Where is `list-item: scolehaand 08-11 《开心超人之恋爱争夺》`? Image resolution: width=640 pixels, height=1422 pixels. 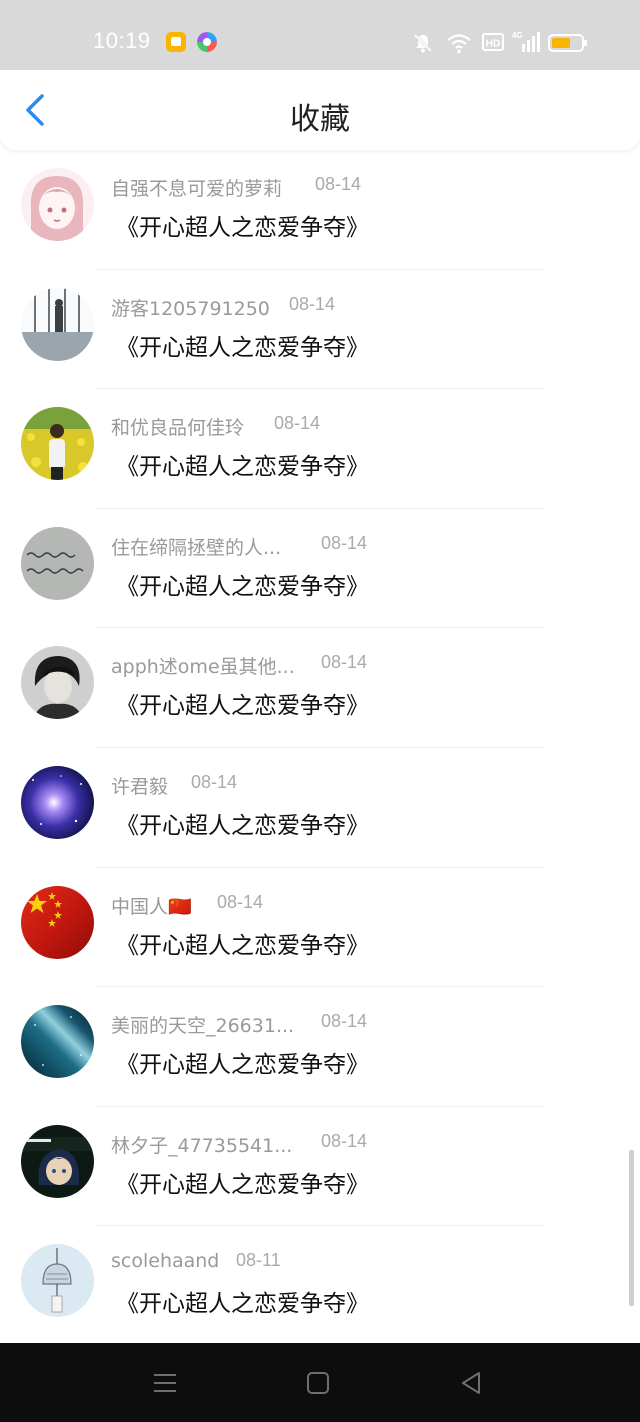
list-item: scolehaand 08-11 《开心超人之恋爱争夺》 is located at coordinates (320, 1286).